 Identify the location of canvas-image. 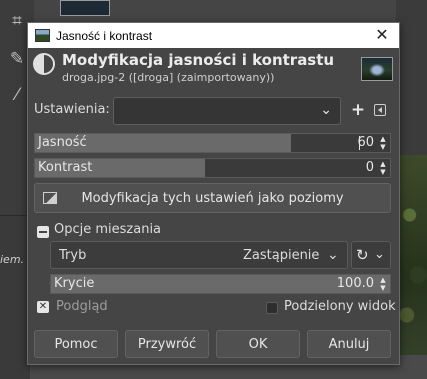
(412, 255).